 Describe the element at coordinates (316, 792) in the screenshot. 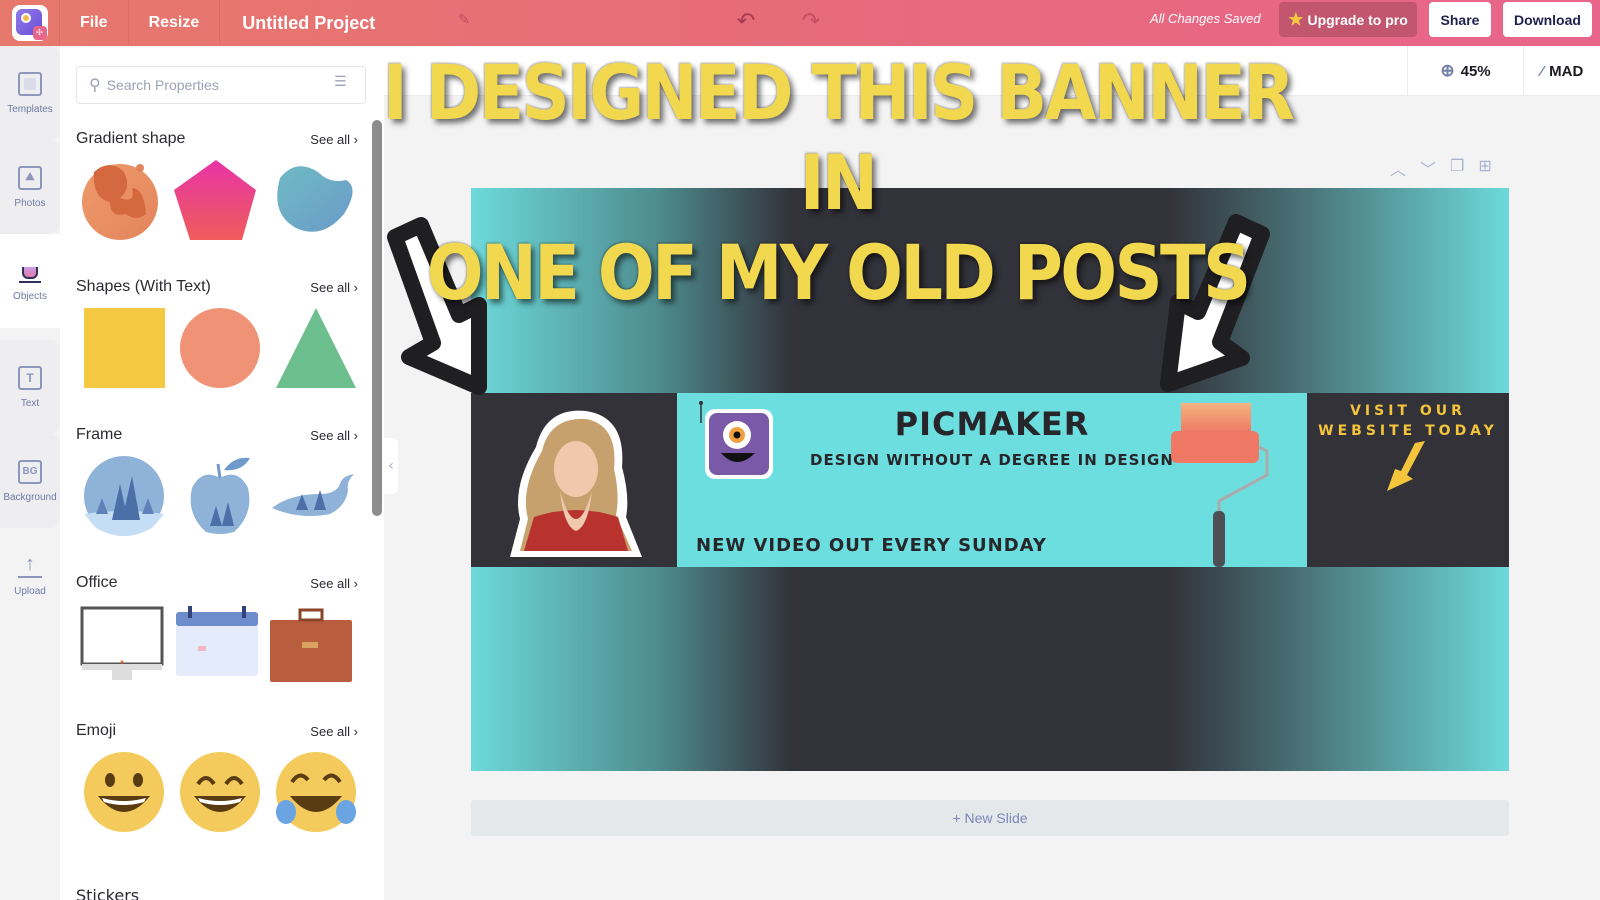

I see `tears-of-joy-emoji` at that location.